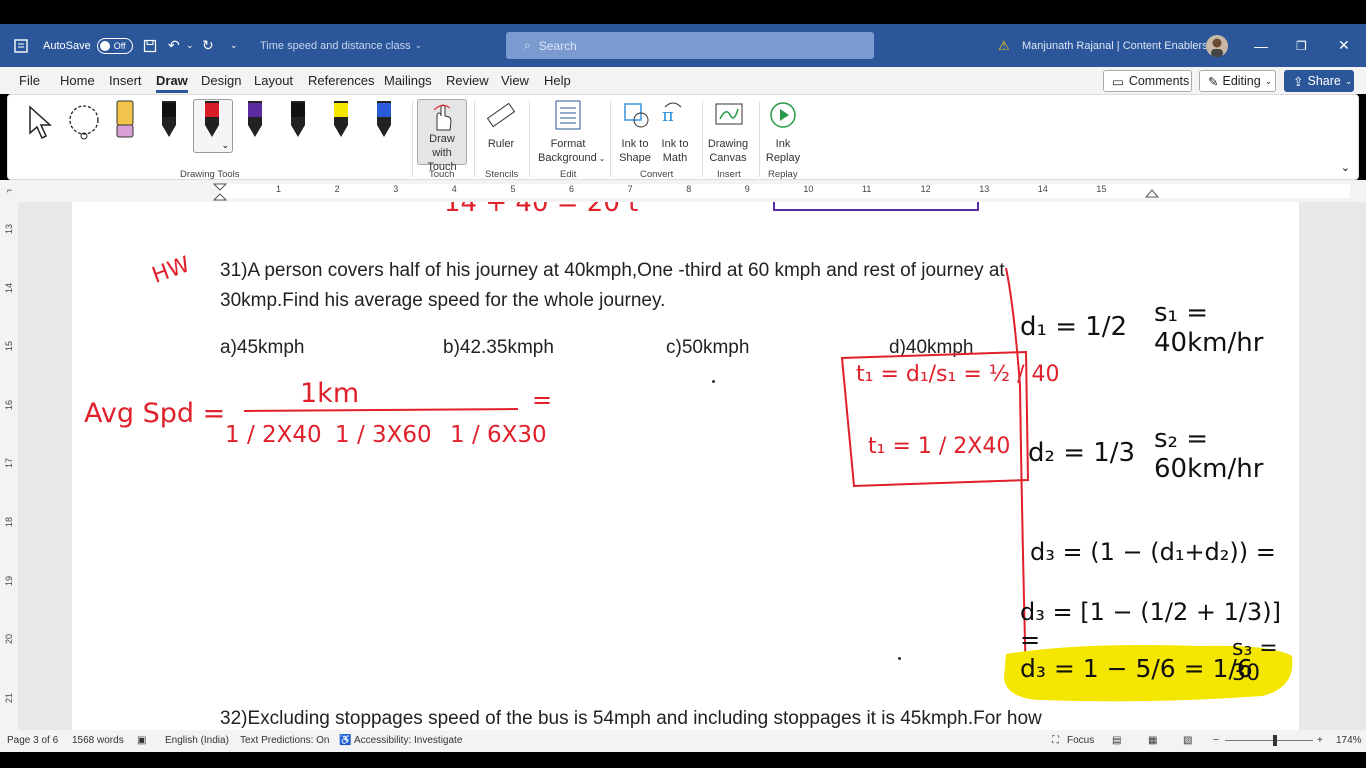  What do you see at coordinates (255, 119) in the screenshot?
I see `pen-3-icon` at bounding box center [255, 119].